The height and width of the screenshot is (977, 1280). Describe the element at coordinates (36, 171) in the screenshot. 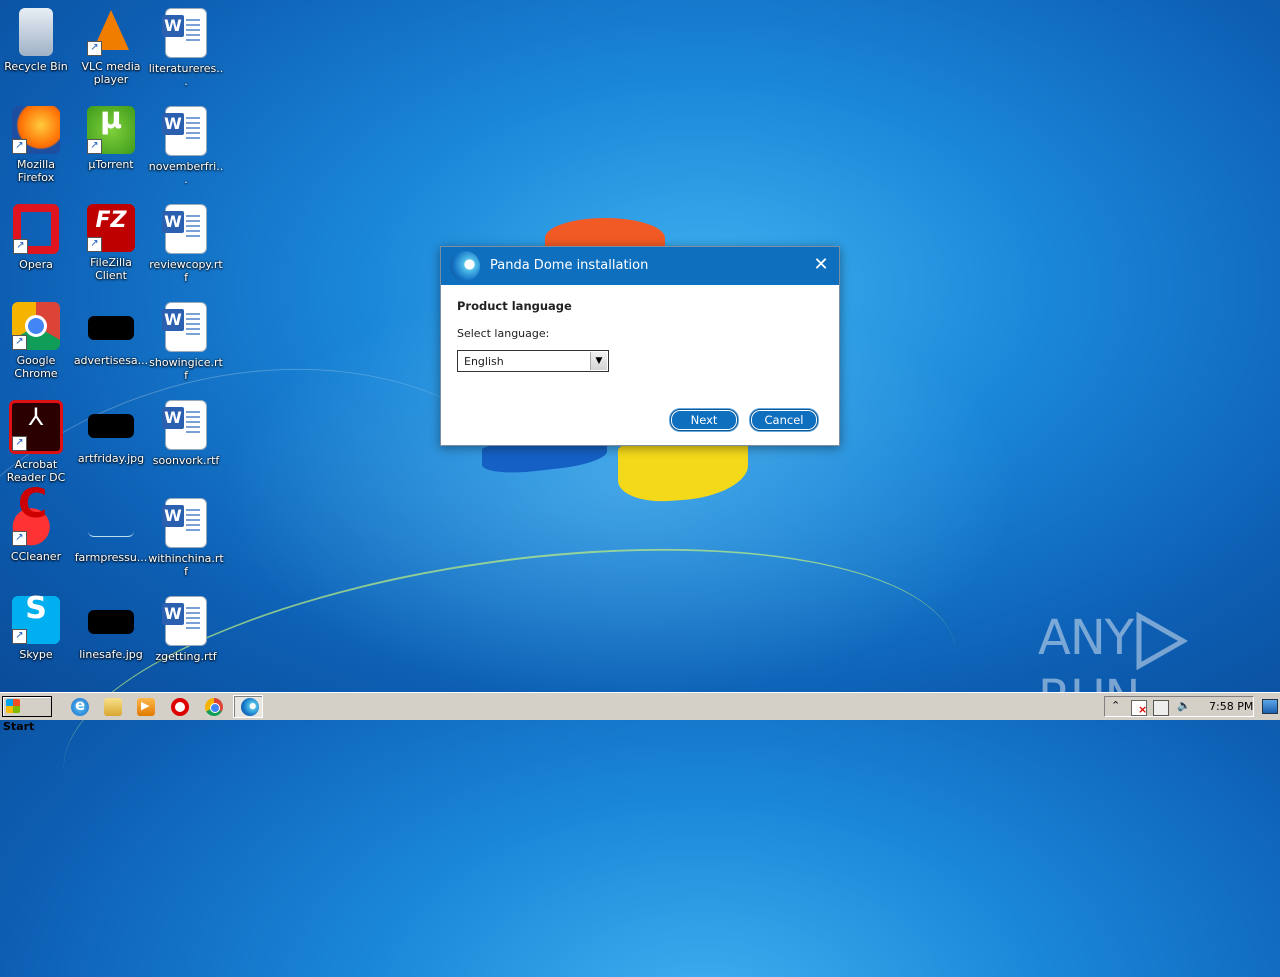

I see `desktop-icon-label: Mozilla Firefox` at that location.